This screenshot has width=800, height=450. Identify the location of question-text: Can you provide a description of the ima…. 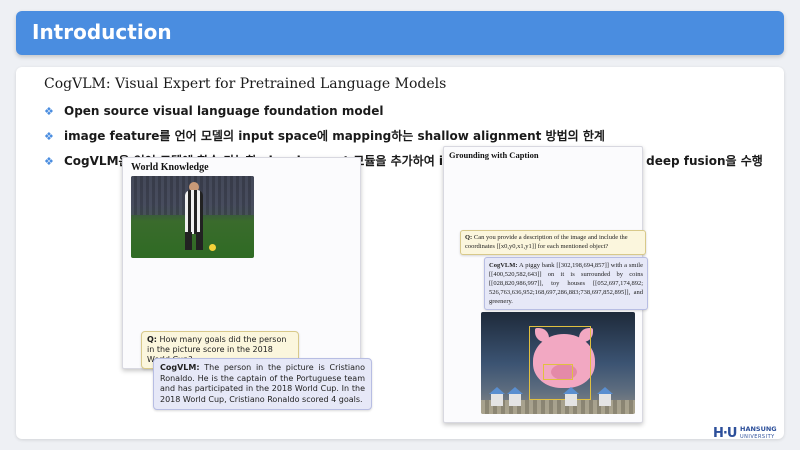
(546, 242).